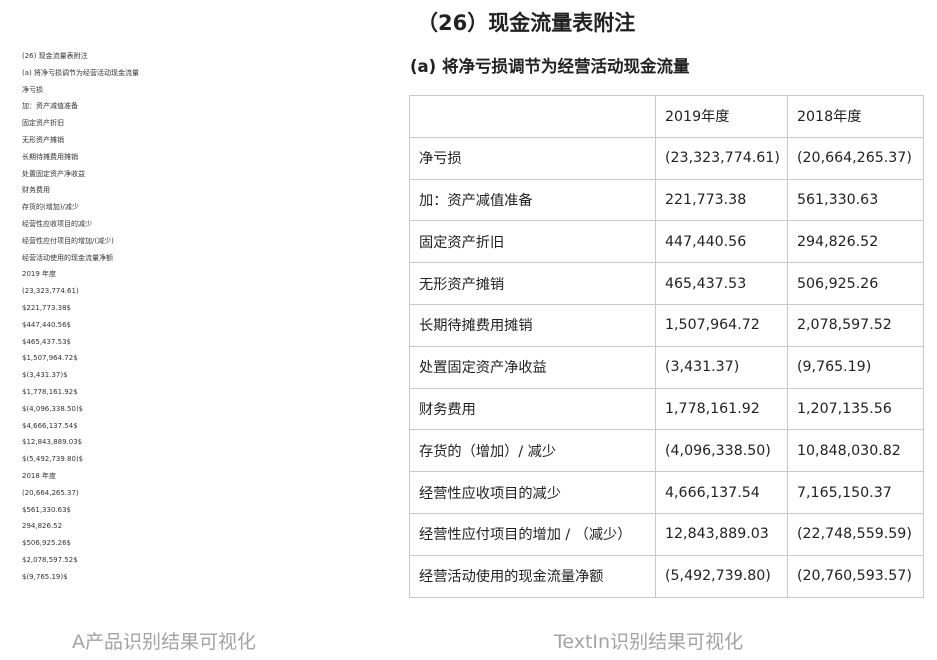  What do you see at coordinates (55, 56) in the screenshot?
I see `ocr-line: (26) 现金流量表附注` at bounding box center [55, 56].